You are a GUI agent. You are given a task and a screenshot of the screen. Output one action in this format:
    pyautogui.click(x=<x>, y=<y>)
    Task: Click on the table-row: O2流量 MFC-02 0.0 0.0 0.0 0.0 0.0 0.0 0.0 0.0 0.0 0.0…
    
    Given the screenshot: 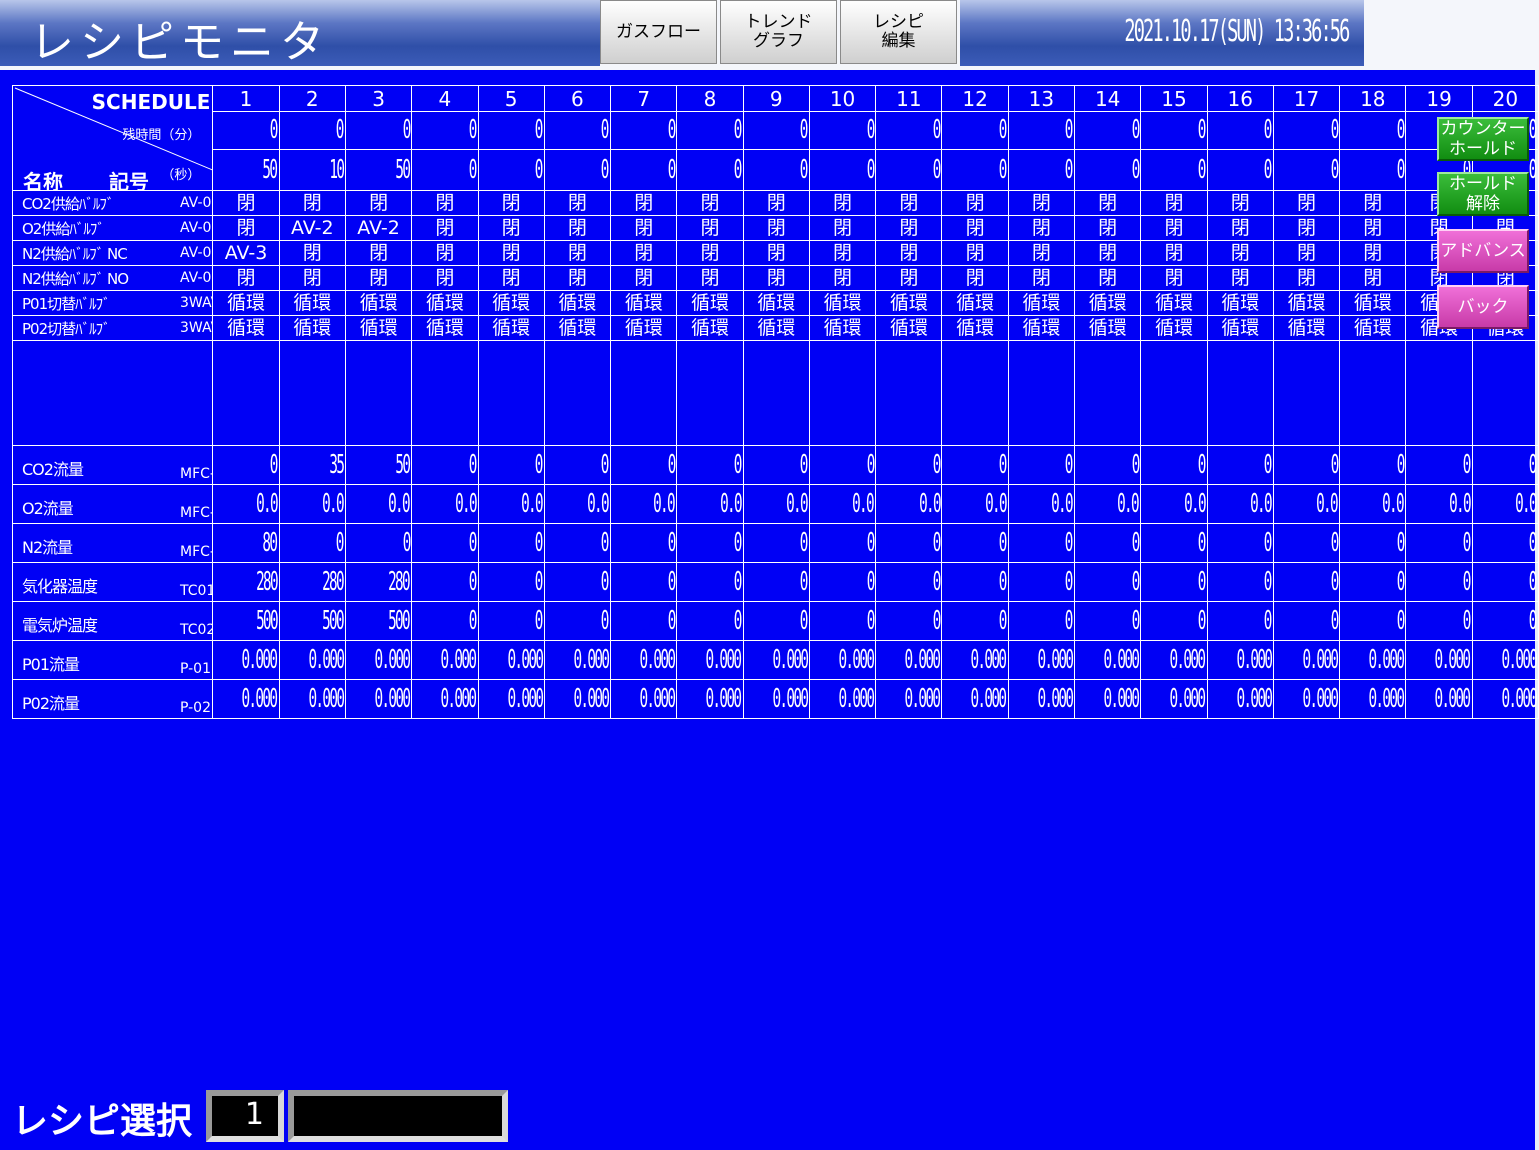 What is the action you would take?
    pyautogui.click(x=775, y=504)
    